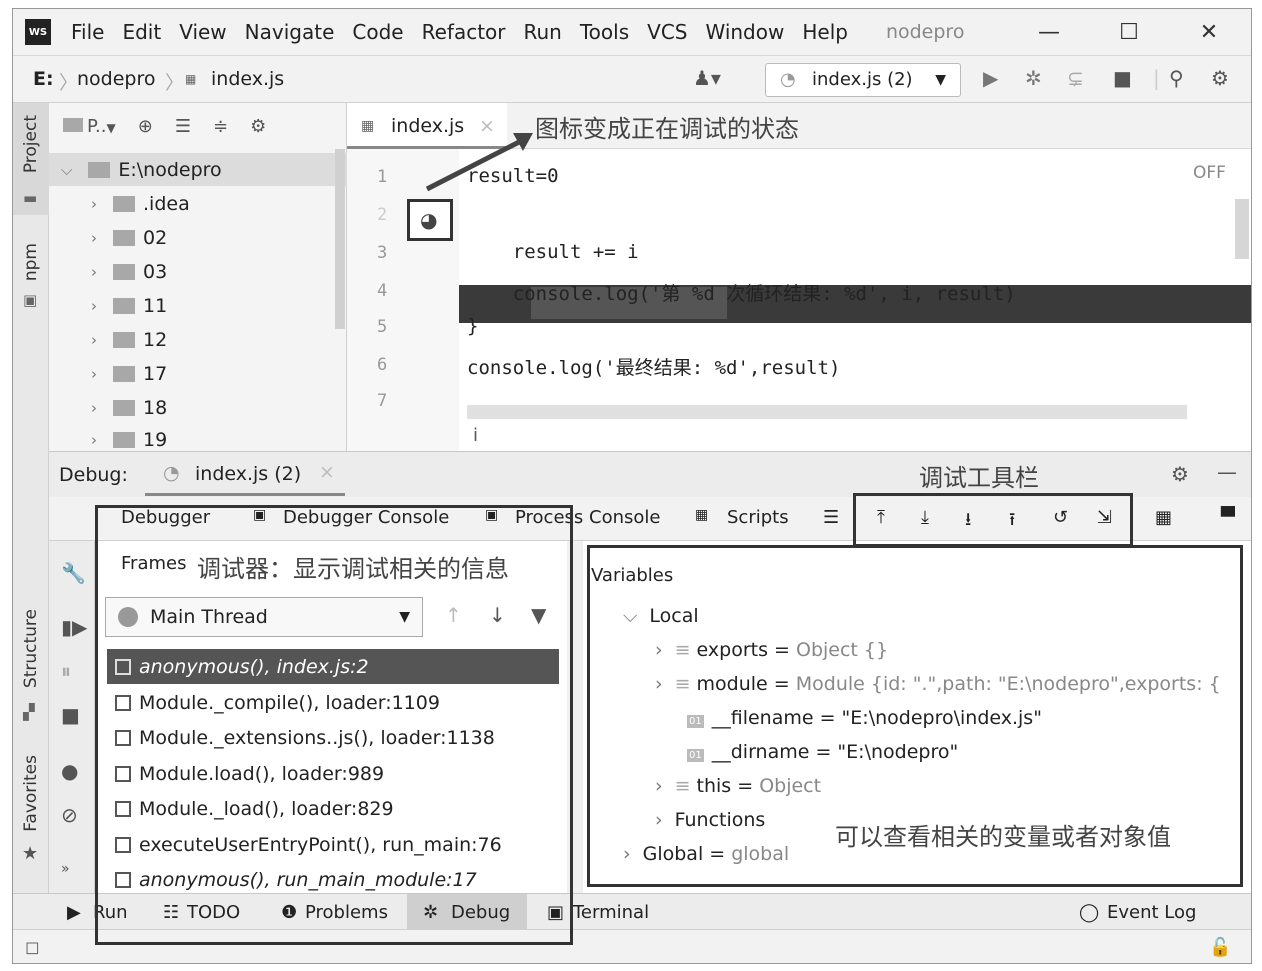 The height and width of the screenshot is (971, 1262). I want to click on menu-run: Run, so click(543, 32).